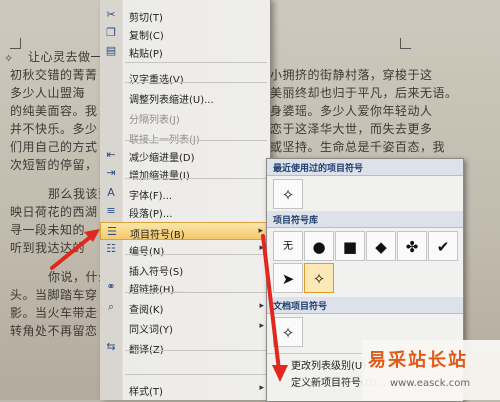 This screenshot has height=402, width=500. I want to click on context-menu-item-label: 复制(C), so click(146, 36).